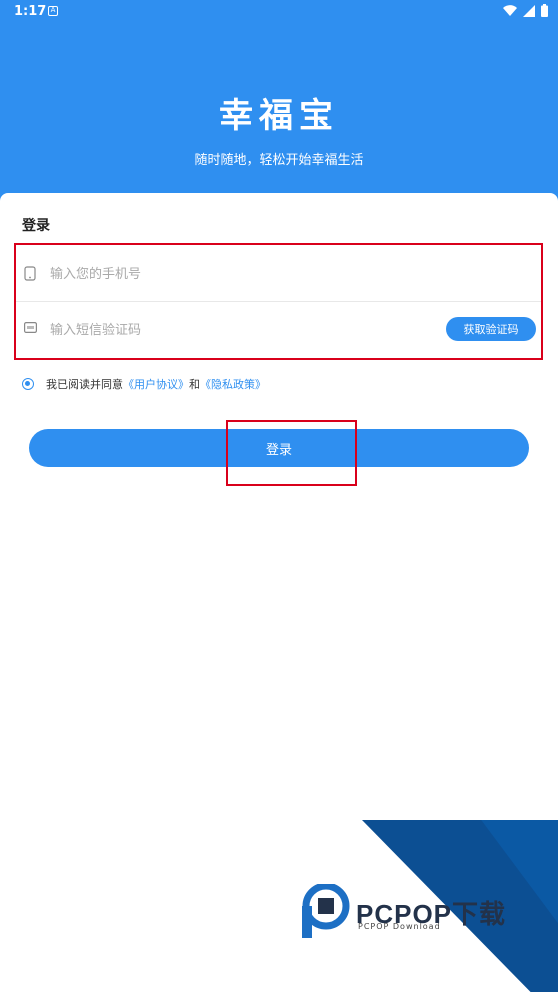  Describe the element at coordinates (279, 116) in the screenshot. I see `app-title: 幸福宝` at that location.